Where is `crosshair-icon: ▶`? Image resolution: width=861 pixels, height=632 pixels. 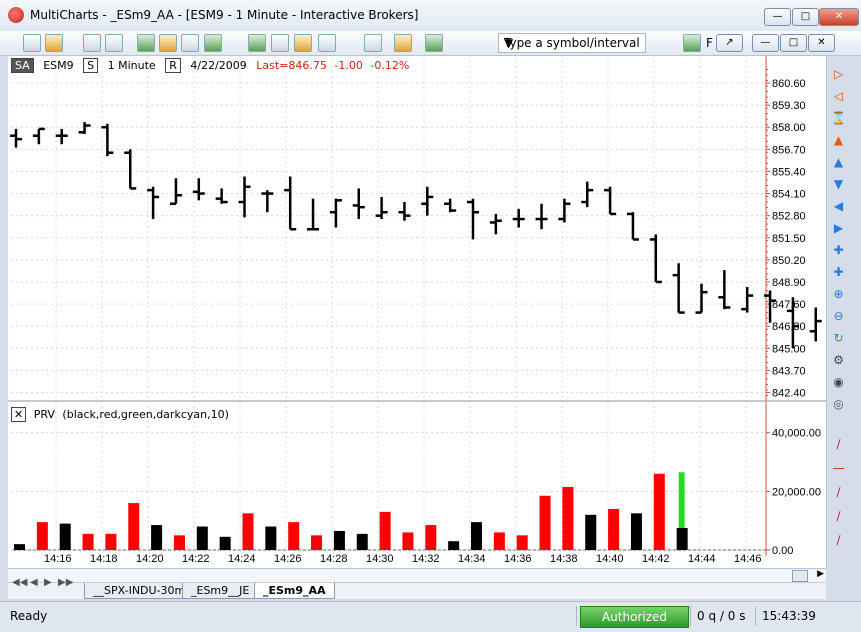
crosshair-icon: ▶ is located at coordinates (838, 228).